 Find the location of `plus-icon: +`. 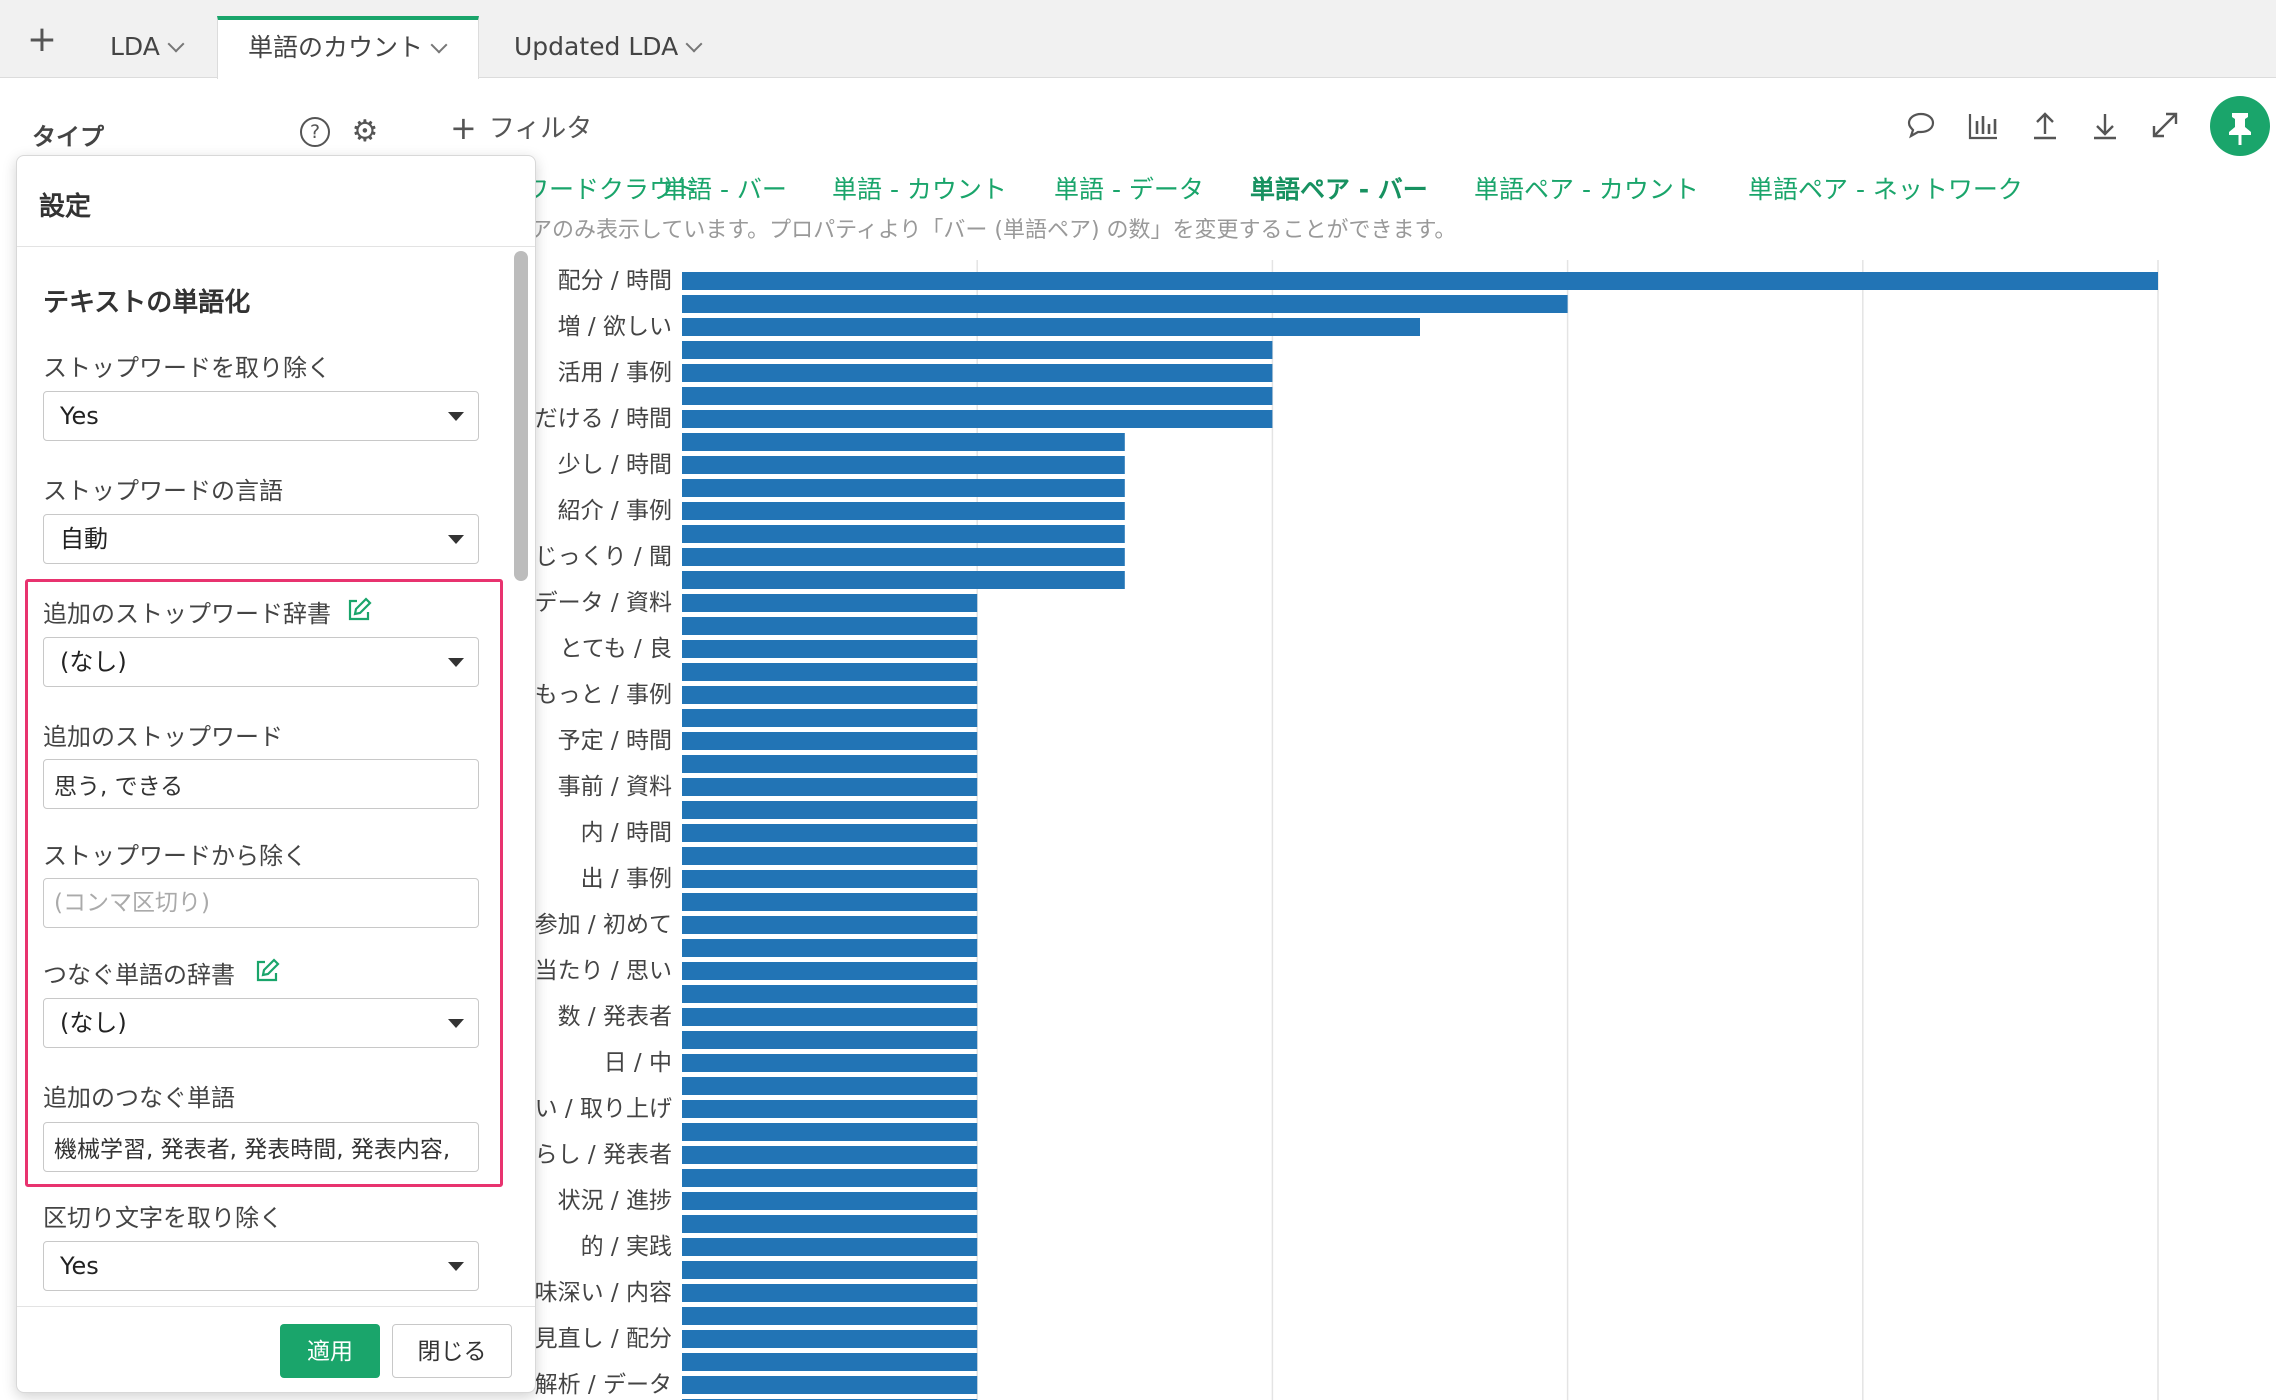

plus-icon: + is located at coordinates (463, 128).